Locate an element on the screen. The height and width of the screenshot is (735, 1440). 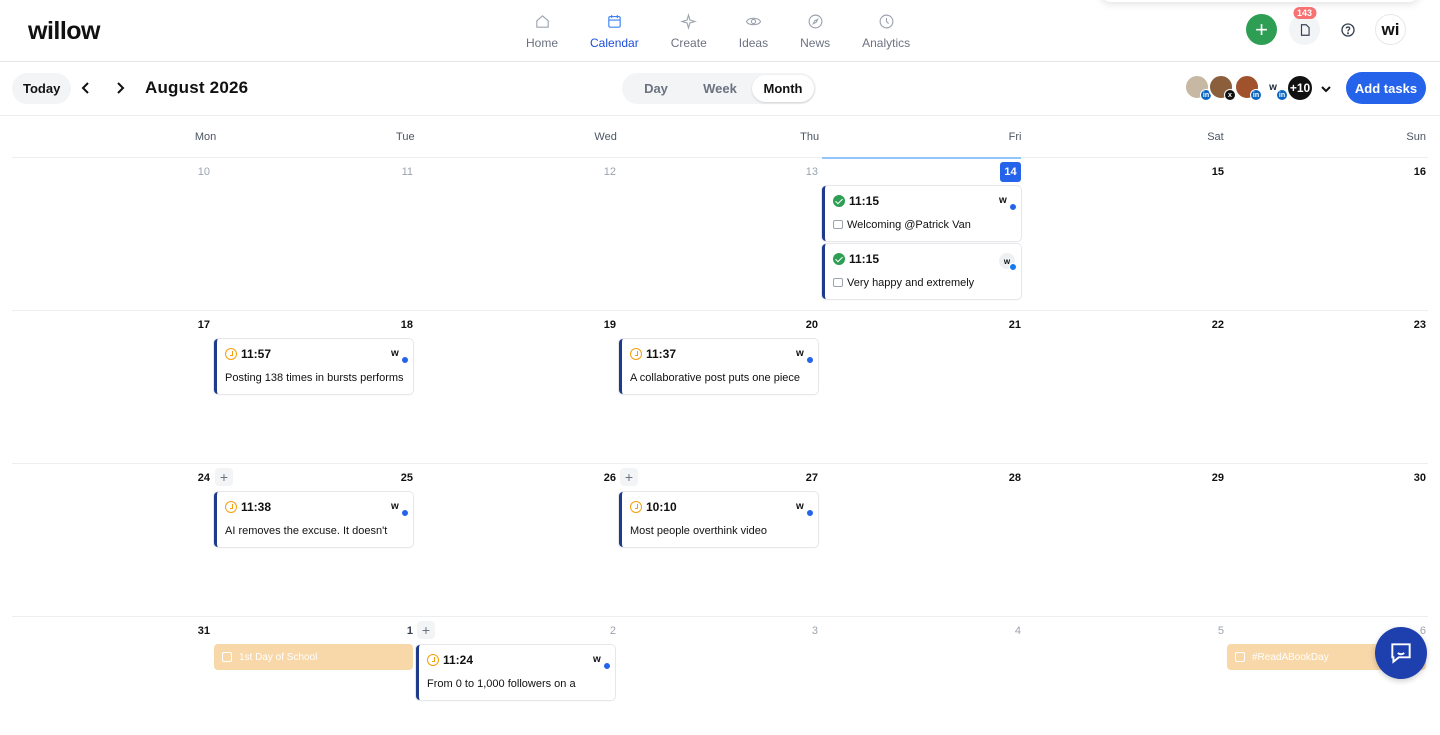
day-number: 24 is located at coordinates (204, 478).